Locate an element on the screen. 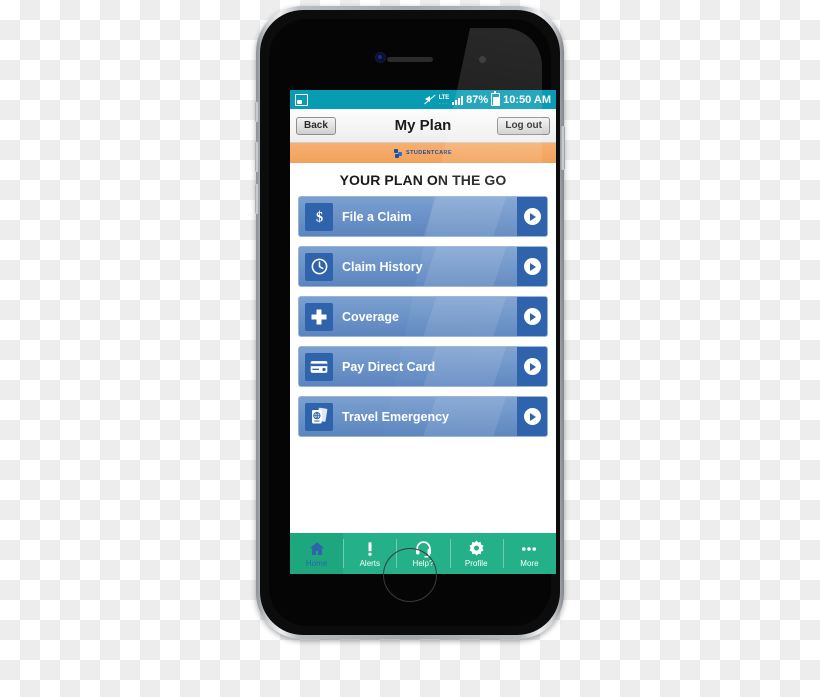 The width and height of the screenshot is (820, 697). exclamation-icon is located at coordinates (370, 548).